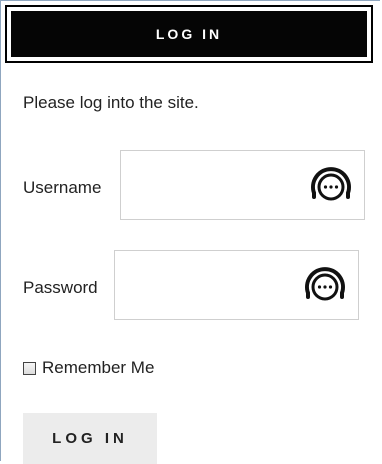 The height and width of the screenshot is (464, 382). Describe the element at coordinates (62, 187) in the screenshot. I see `username-label: Username` at that location.